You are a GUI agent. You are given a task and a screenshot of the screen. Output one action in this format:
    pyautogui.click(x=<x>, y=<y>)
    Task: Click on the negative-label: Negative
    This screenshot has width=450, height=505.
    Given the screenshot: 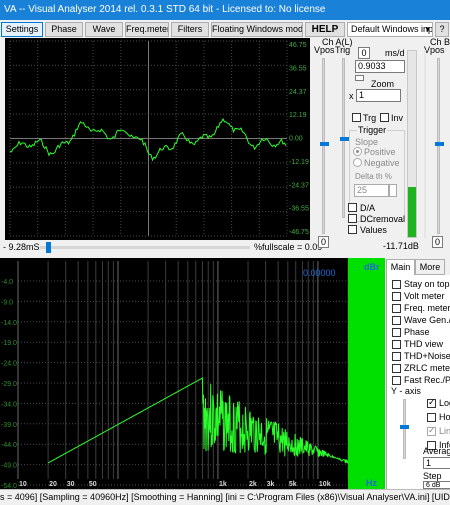 What is the action you would take?
    pyautogui.click(x=382, y=163)
    